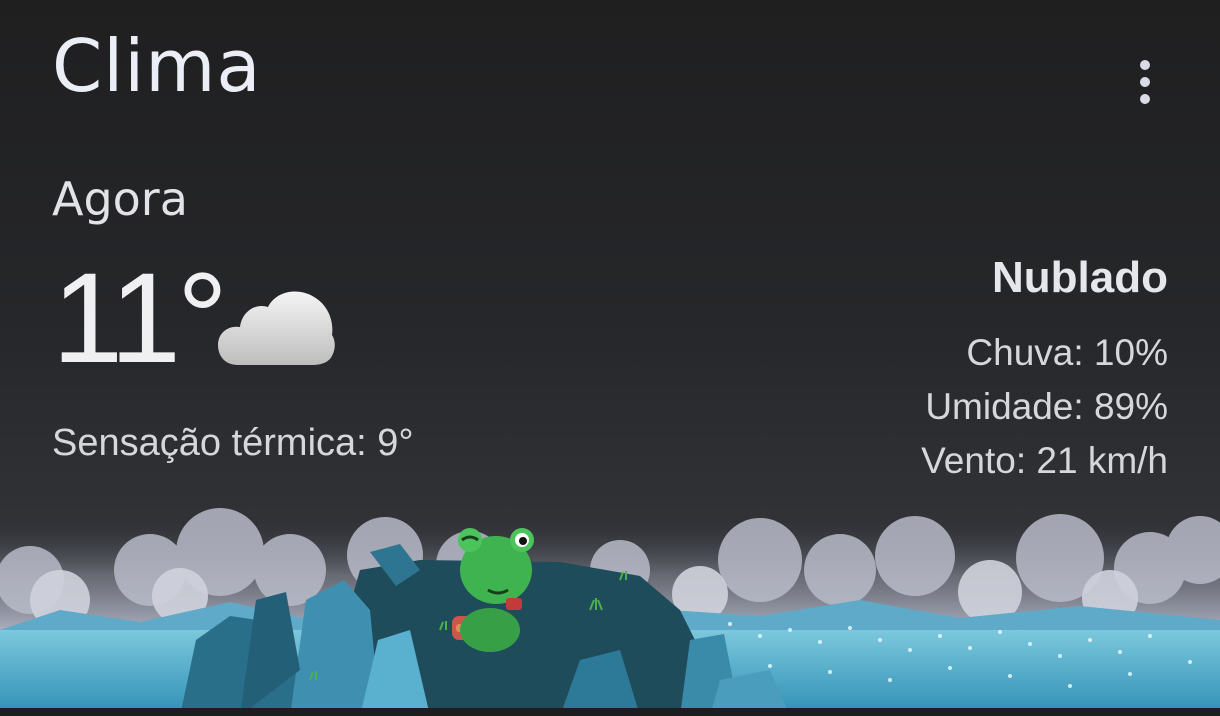 This screenshot has width=1220, height=716. What do you see at coordinates (276, 328) in the screenshot?
I see `cloud-icon` at bounding box center [276, 328].